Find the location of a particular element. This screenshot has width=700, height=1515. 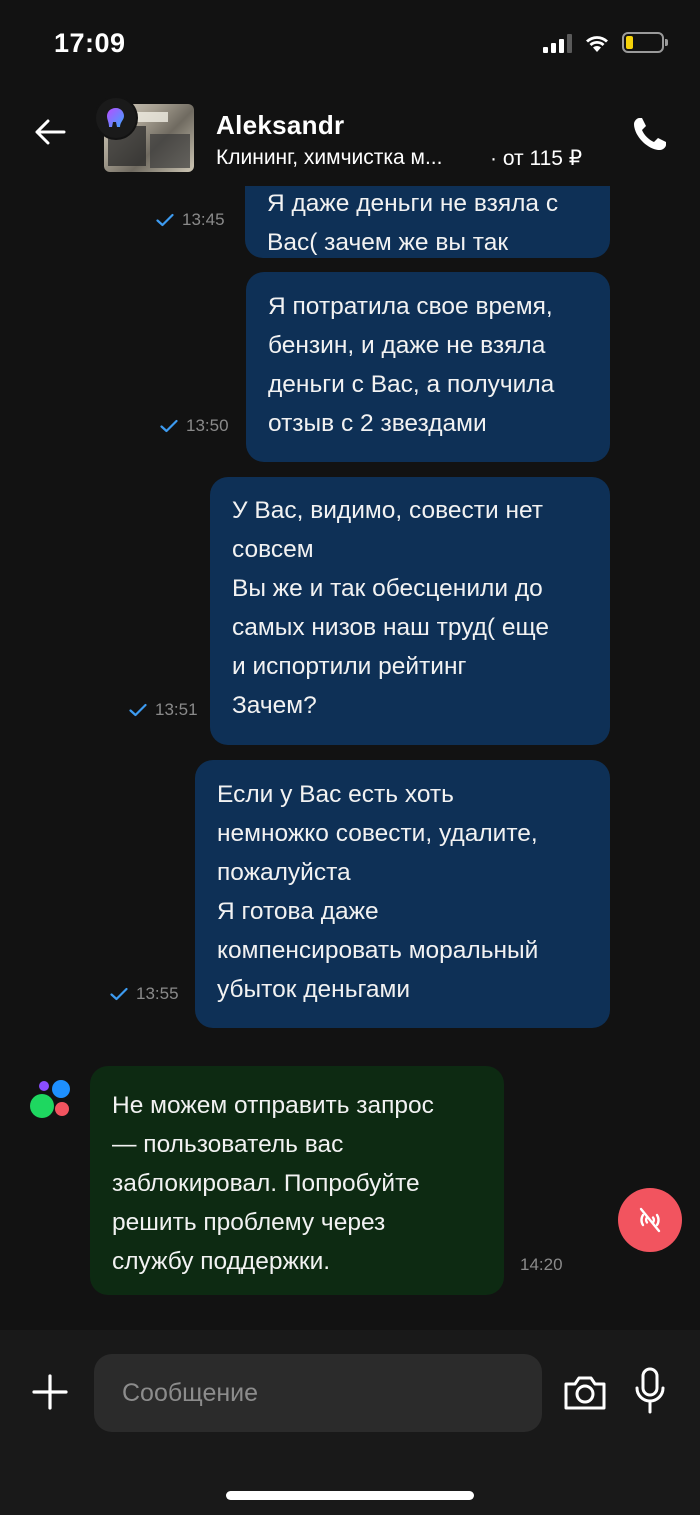

message-meta: 13:45 is located at coordinates (190, 220).